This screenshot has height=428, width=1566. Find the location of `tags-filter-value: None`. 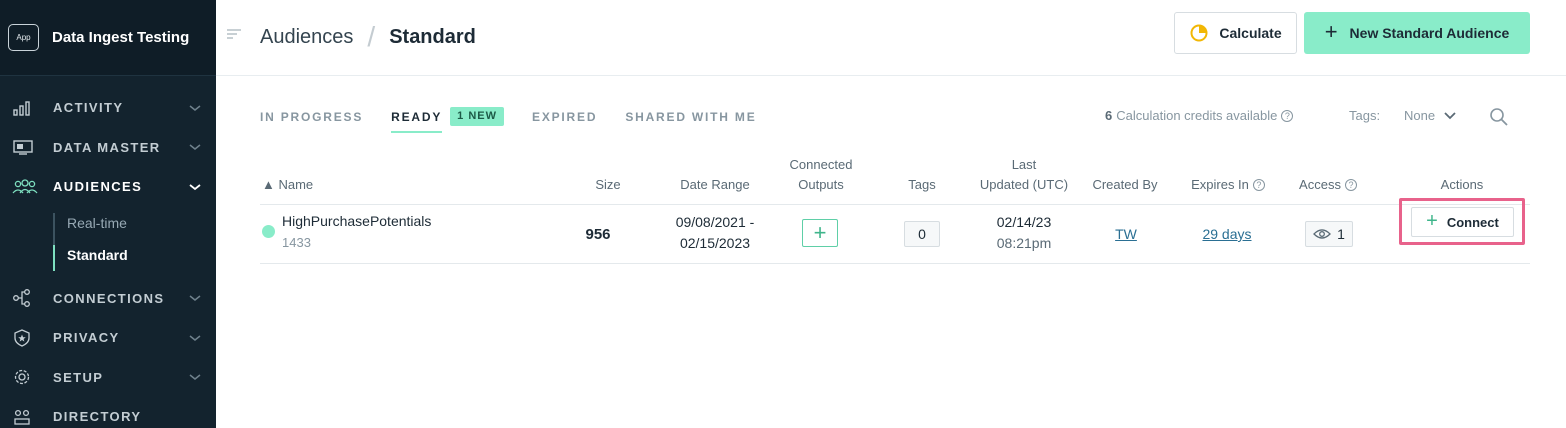

tags-filter-value: None is located at coordinates (1420, 115).